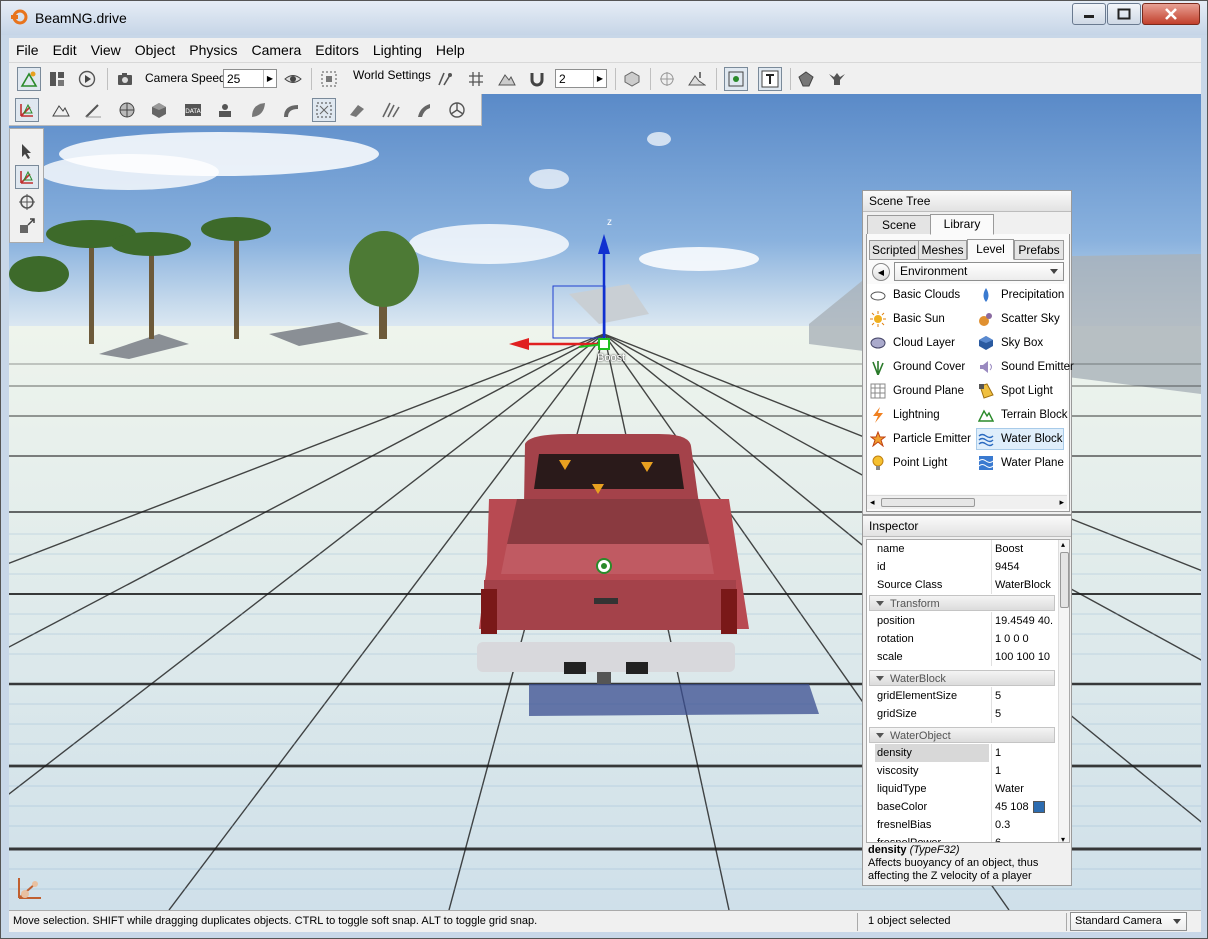 The width and height of the screenshot is (1208, 939). I want to click on subtab-level: Level, so click(990, 249).